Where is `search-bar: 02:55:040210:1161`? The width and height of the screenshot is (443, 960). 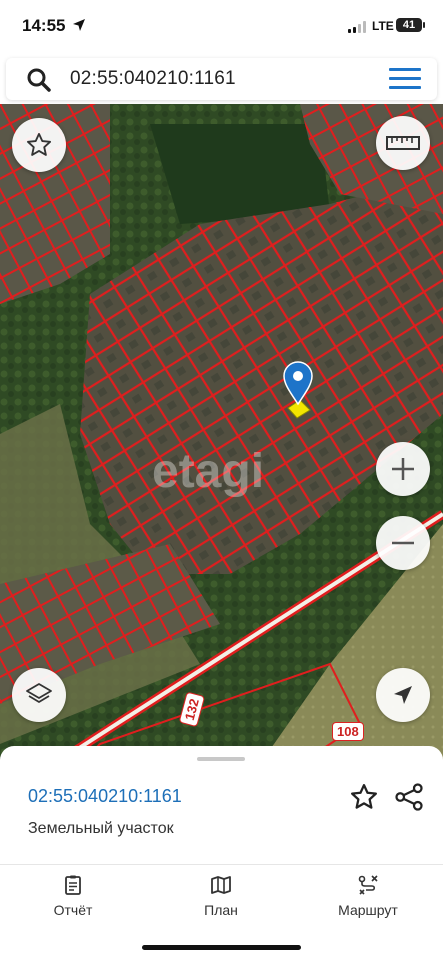
search-bar: 02:55:040210:1161 is located at coordinates (221, 79).